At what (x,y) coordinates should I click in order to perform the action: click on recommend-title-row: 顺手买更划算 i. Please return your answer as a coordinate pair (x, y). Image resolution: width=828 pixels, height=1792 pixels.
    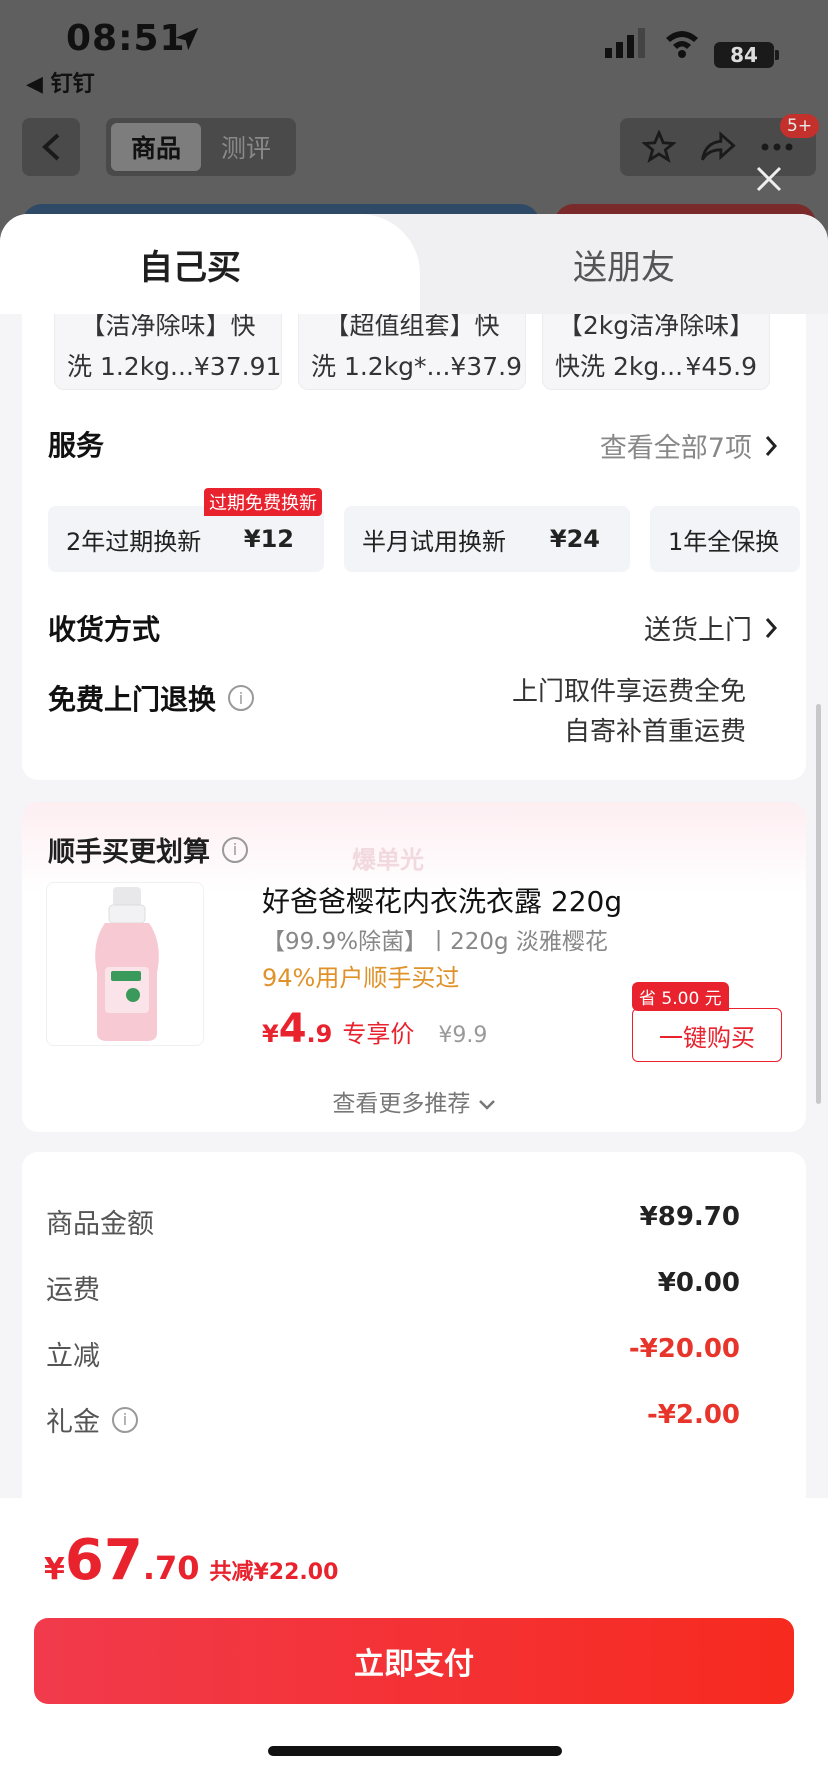
    Looking at the image, I should click on (148, 849).